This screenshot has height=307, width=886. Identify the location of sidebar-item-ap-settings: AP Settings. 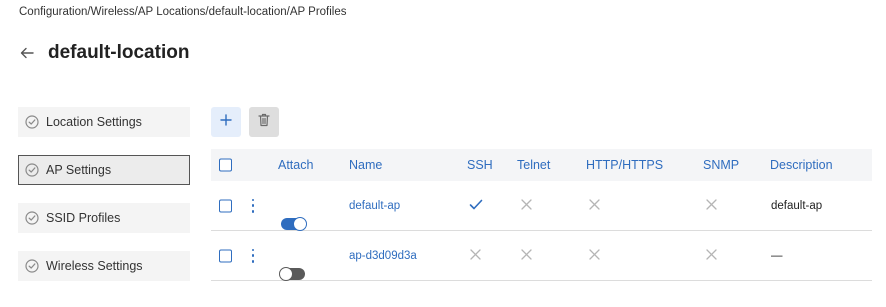
(104, 170).